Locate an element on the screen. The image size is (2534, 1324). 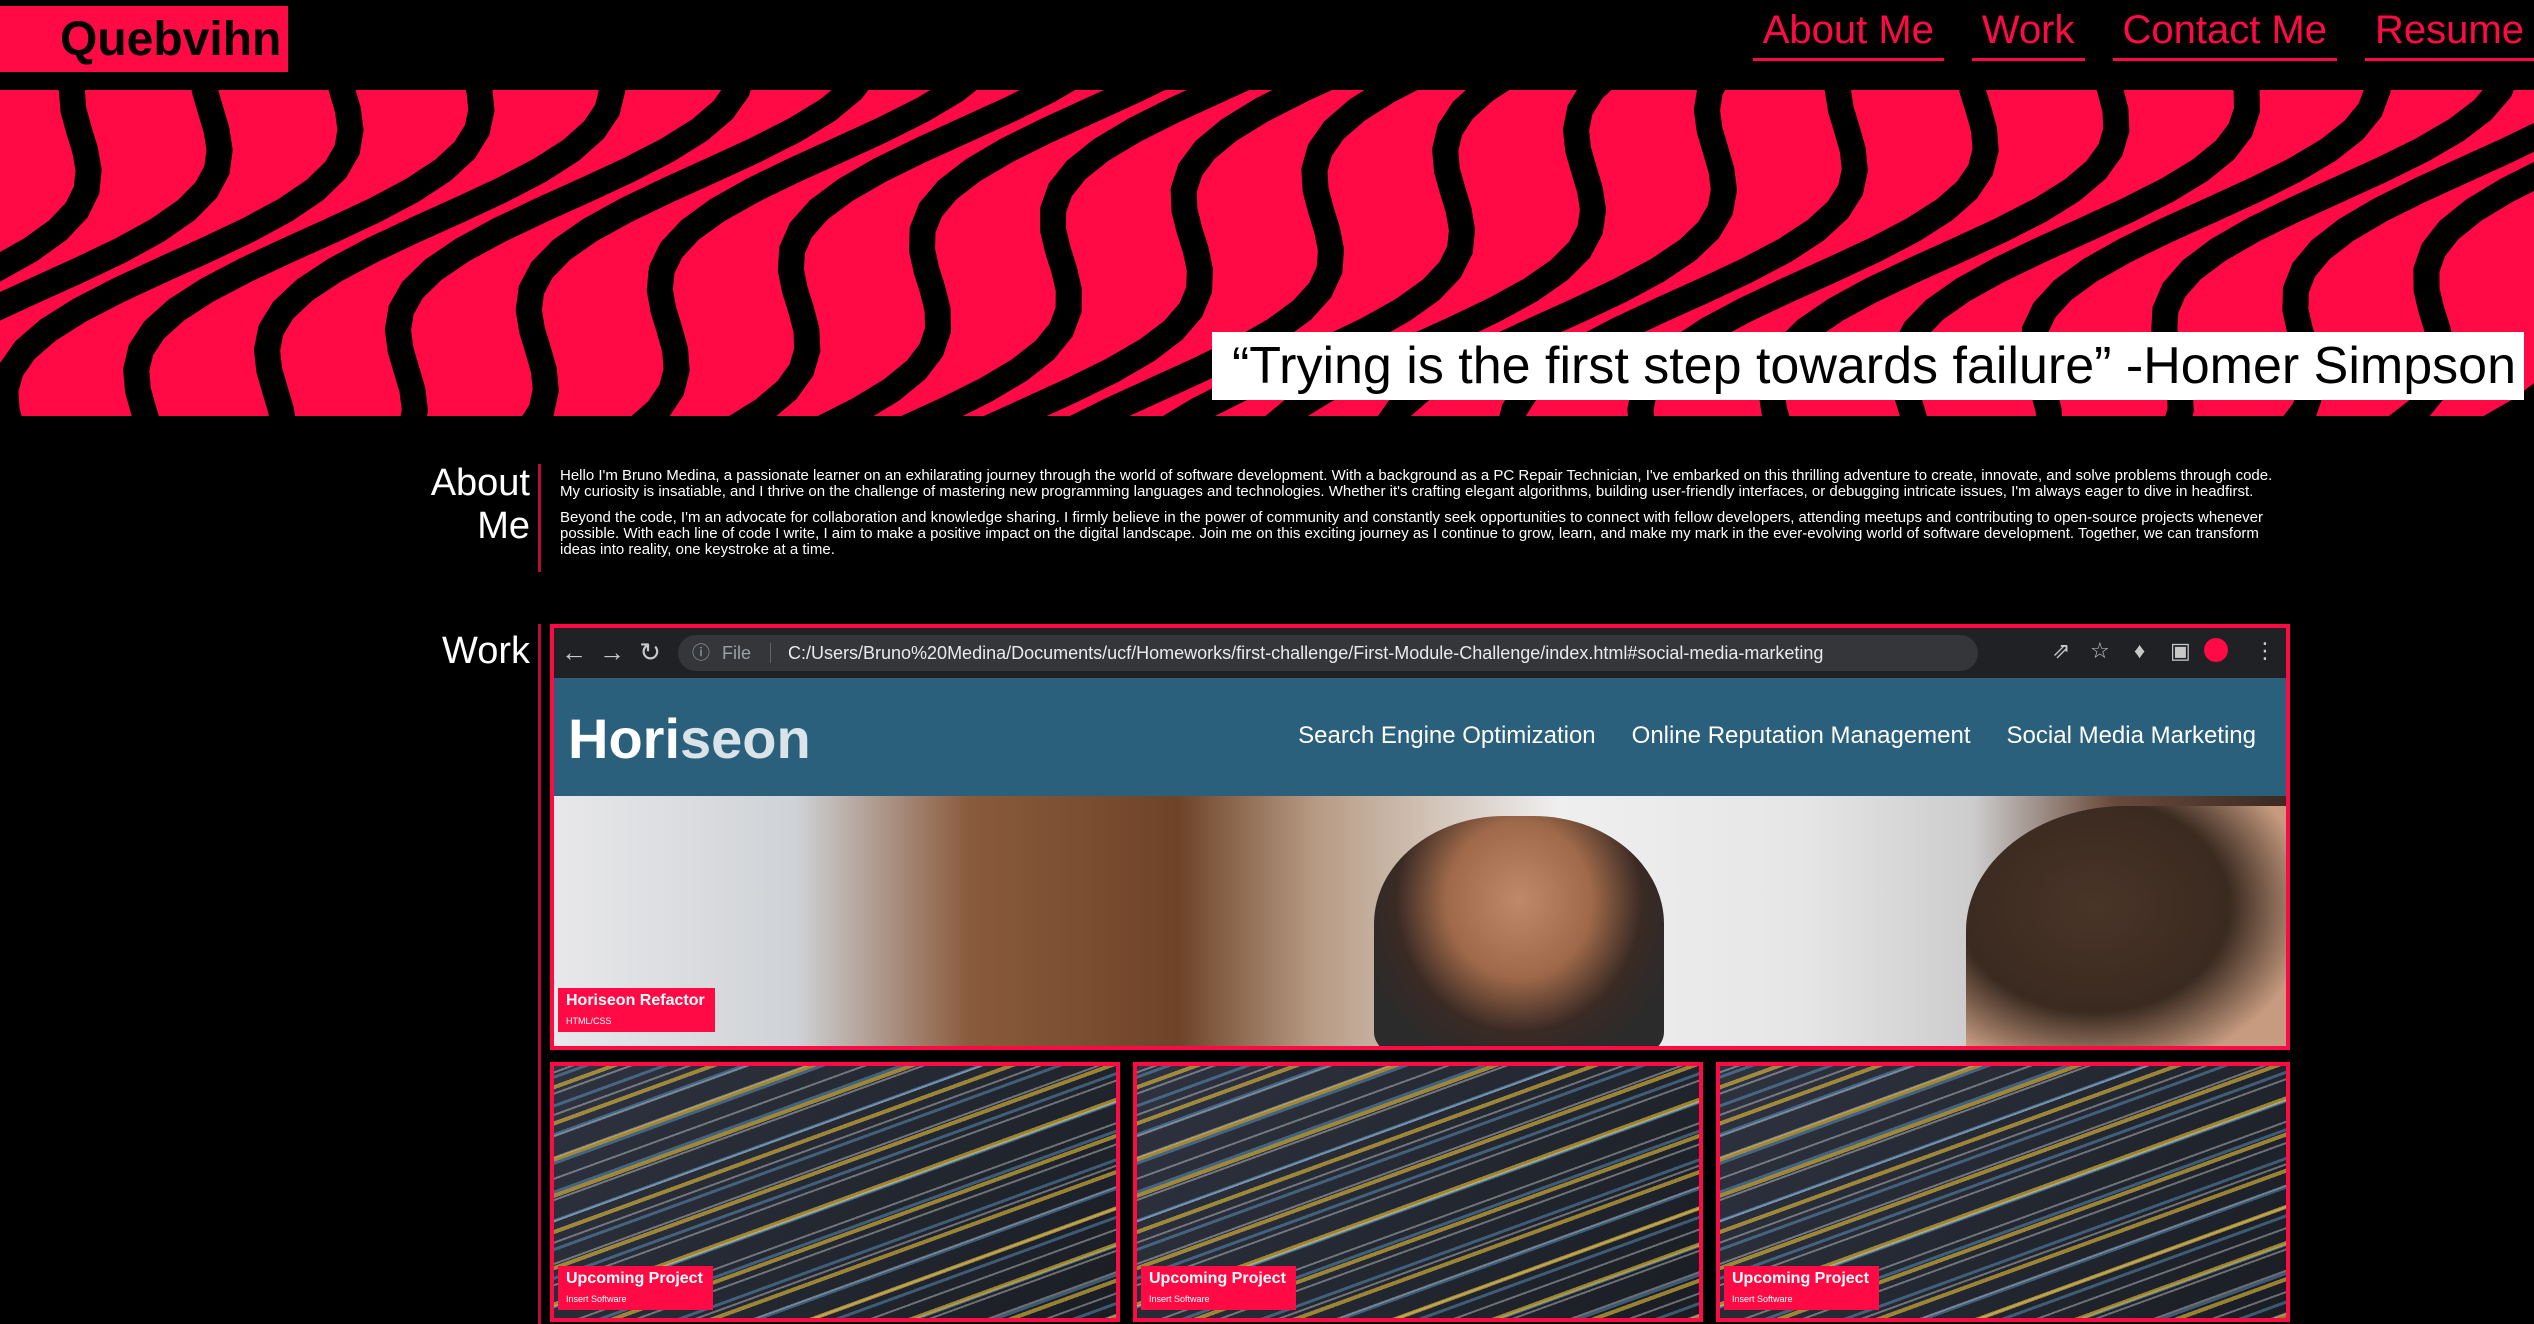
nav-contact-me: Contact Me is located at coordinates (2225, 30).